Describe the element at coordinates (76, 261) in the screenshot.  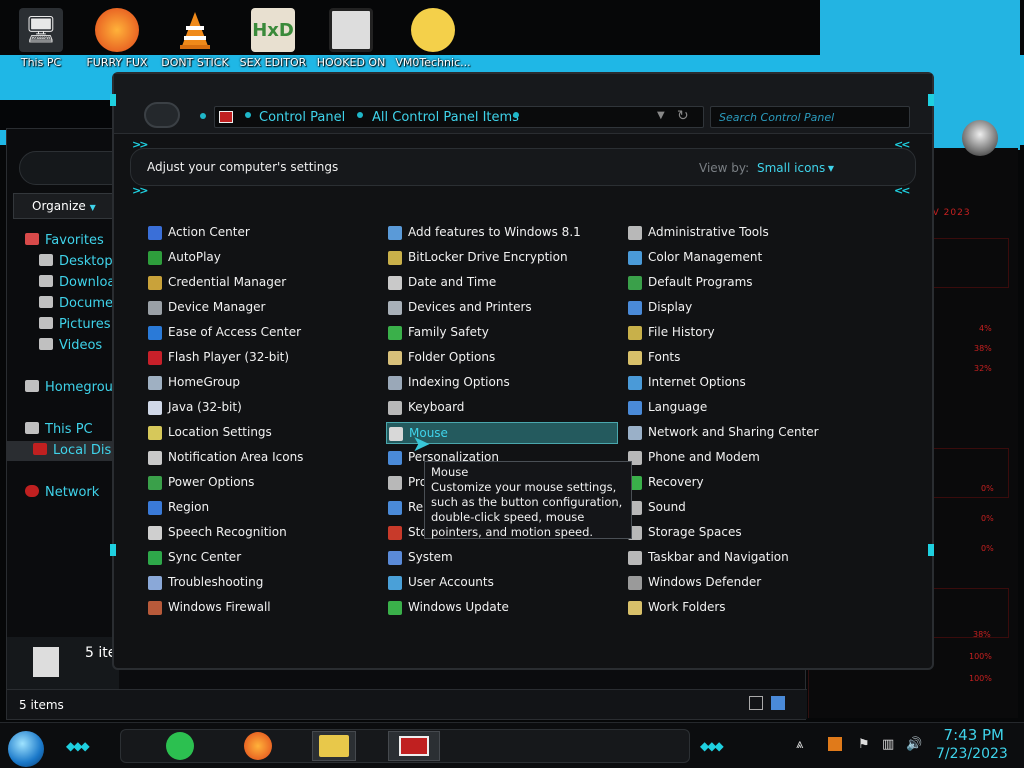
I see `nav-item-desktop: Desktop` at that location.